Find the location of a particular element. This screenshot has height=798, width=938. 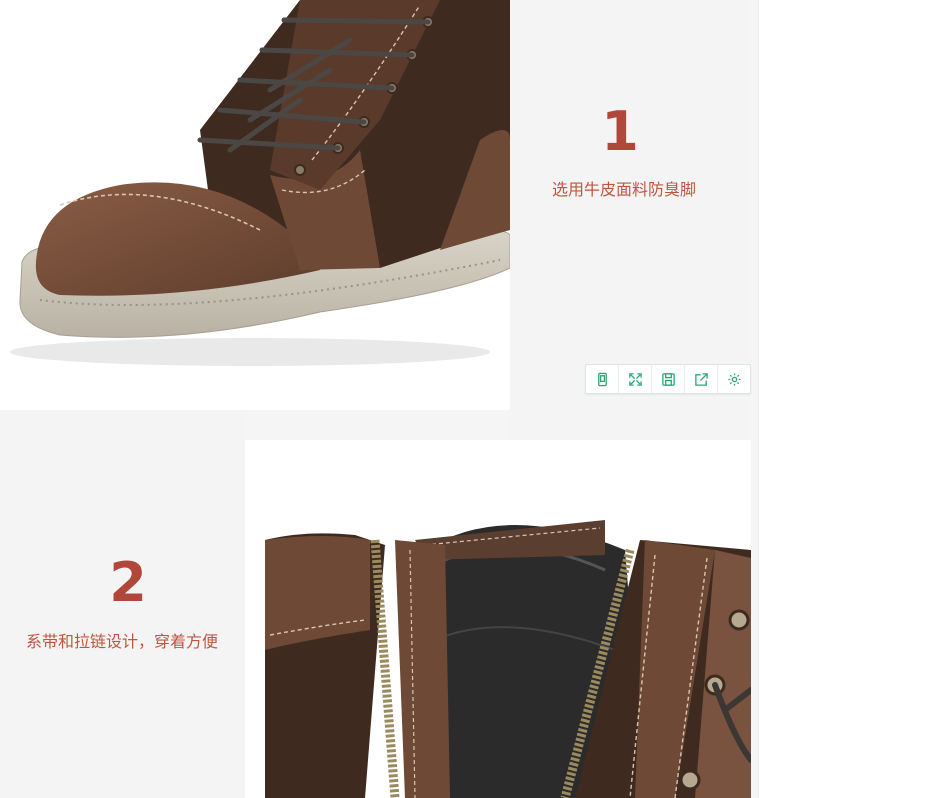

feature-caption-2: 系带和拉链设计，穿着方便 is located at coordinates (121, 641).